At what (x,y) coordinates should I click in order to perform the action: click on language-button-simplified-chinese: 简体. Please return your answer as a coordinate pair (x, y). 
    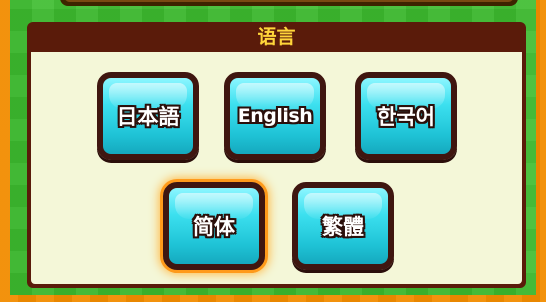
    Looking at the image, I should click on (214, 226).